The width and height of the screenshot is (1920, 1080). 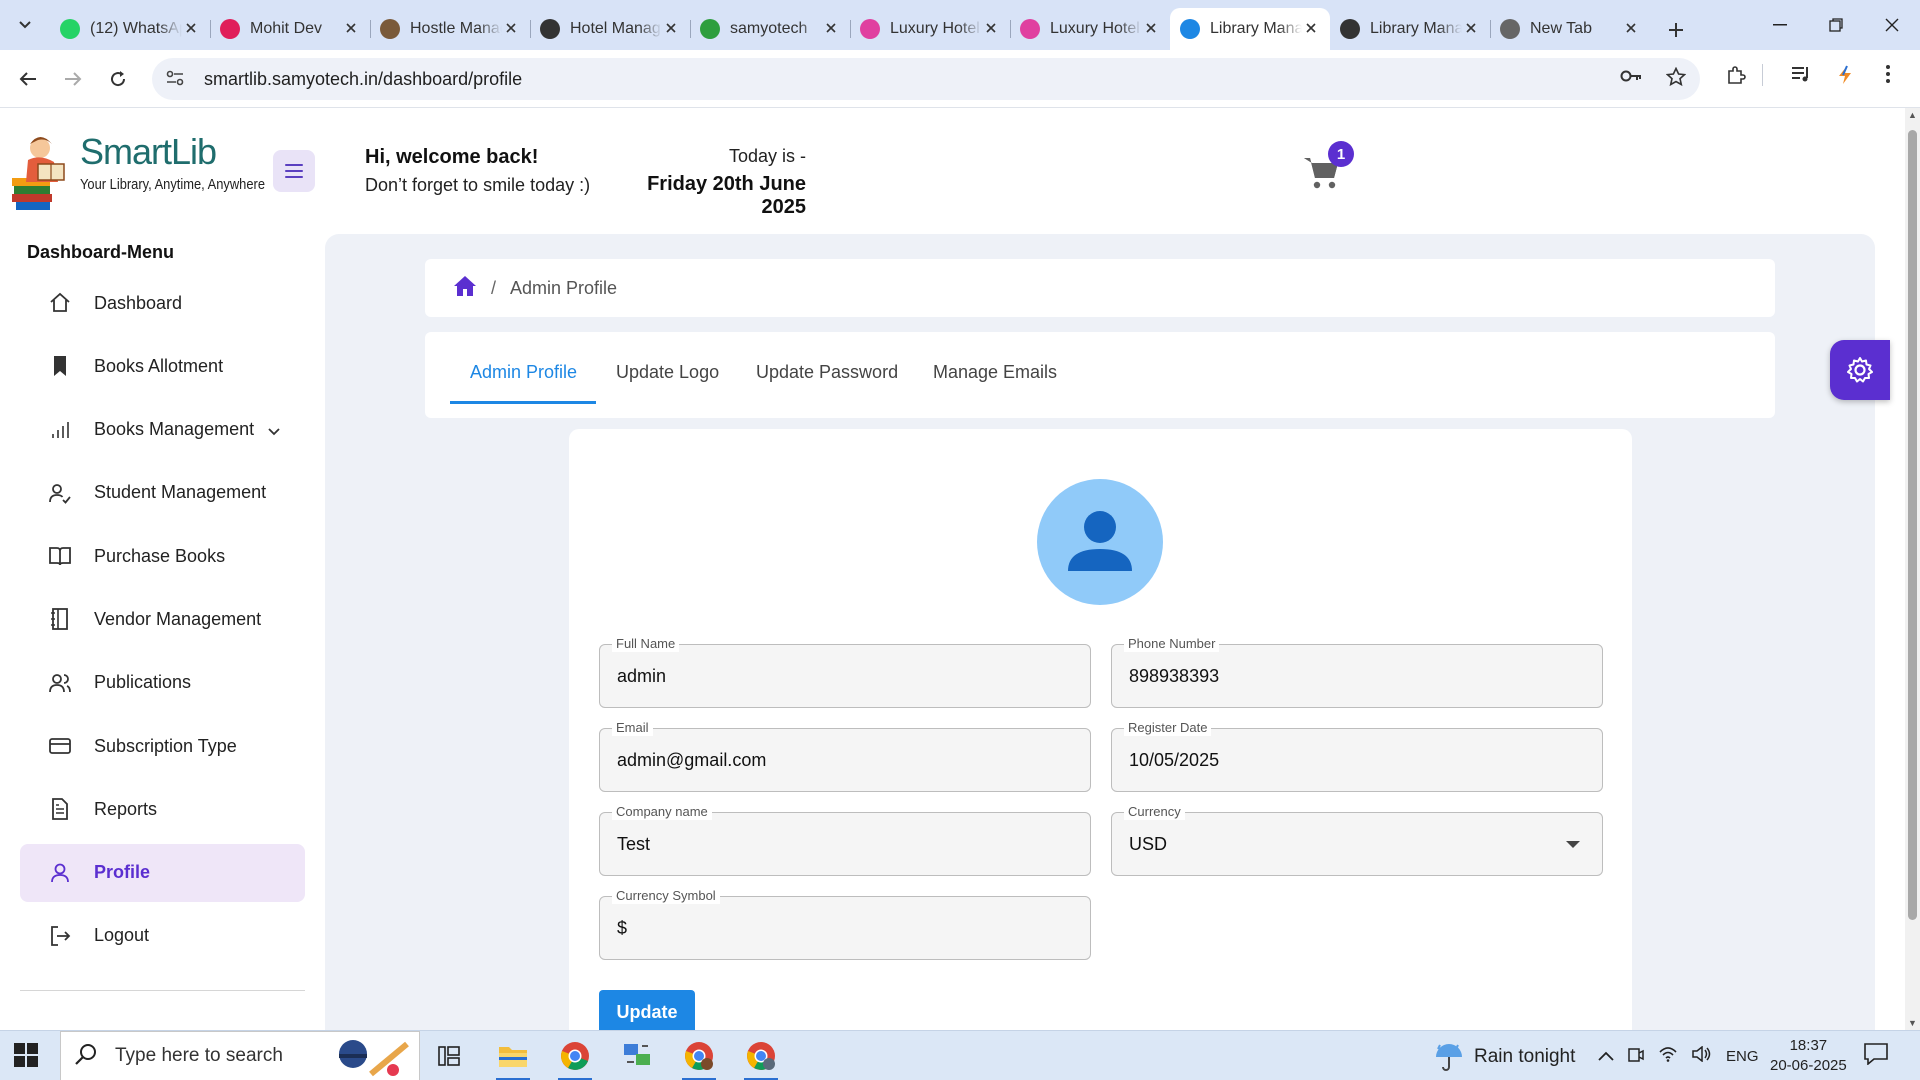 I want to click on site-info-icon, so click(x=178, y=79).